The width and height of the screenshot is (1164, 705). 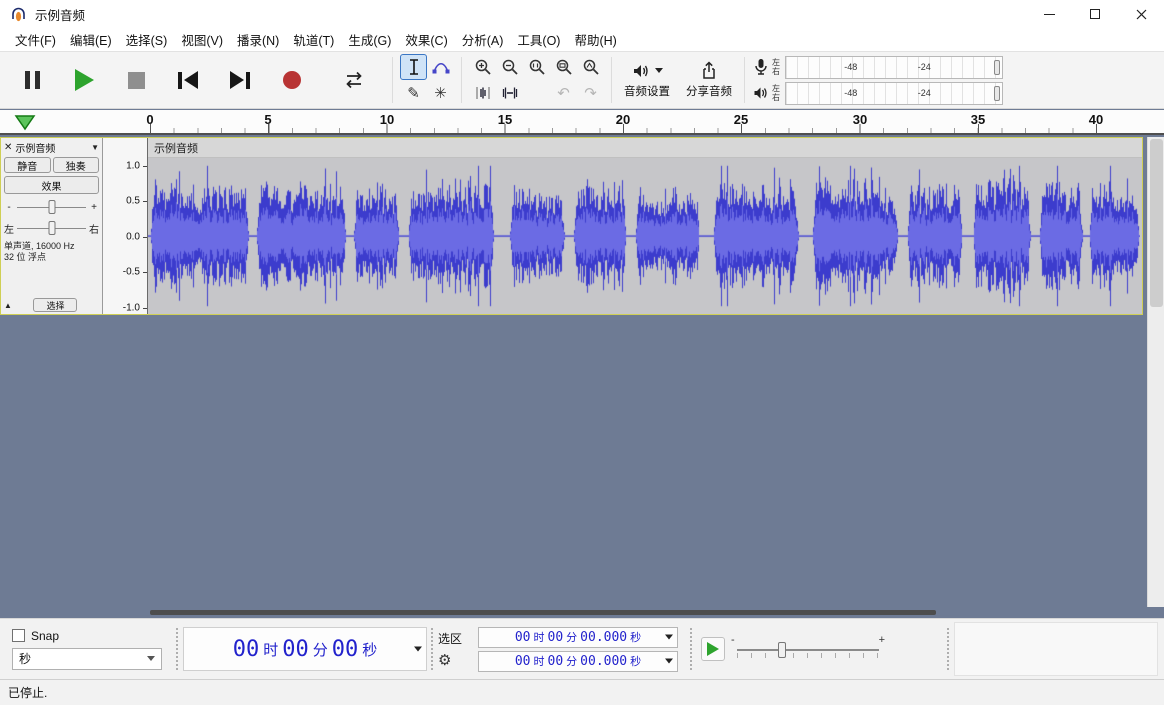 I want to click on audio-setup-button: 音频设置, so click(x=647, y=80).